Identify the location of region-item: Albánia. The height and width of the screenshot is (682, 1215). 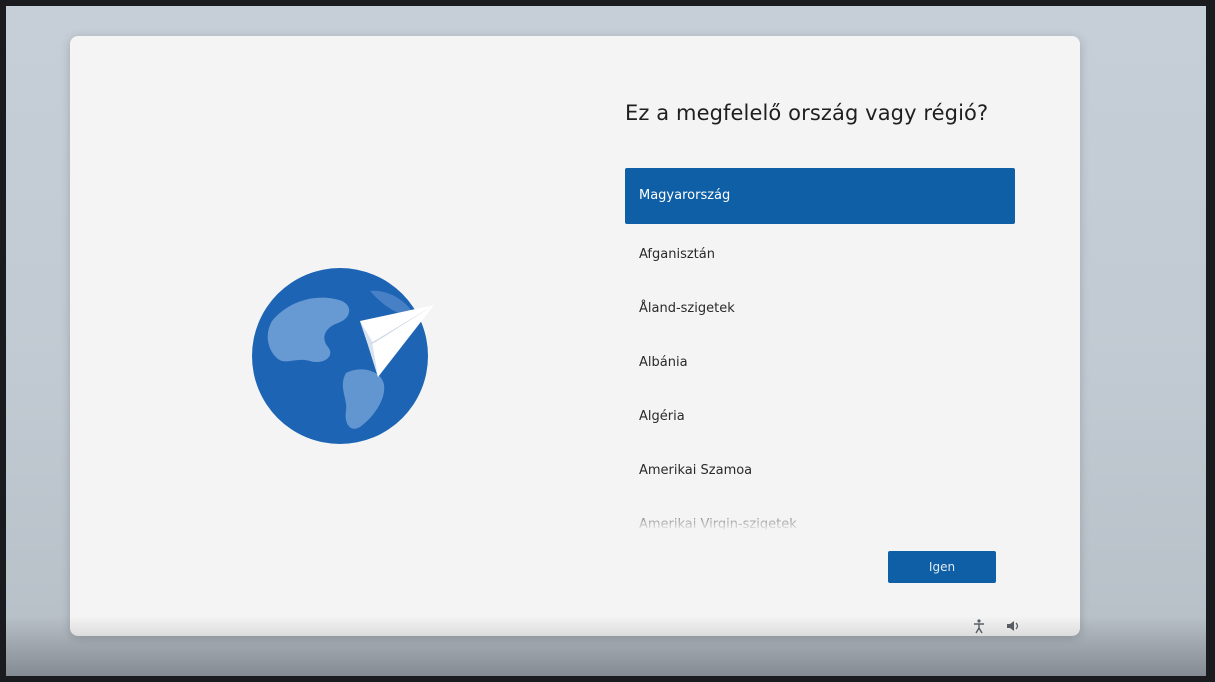
(820, 363).